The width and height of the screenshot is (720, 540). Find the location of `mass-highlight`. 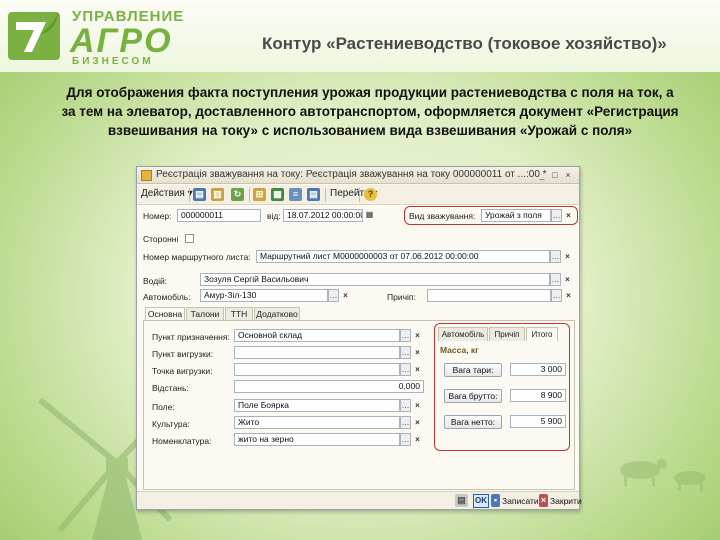

mass-highlight is located at coordinates (502, 387).